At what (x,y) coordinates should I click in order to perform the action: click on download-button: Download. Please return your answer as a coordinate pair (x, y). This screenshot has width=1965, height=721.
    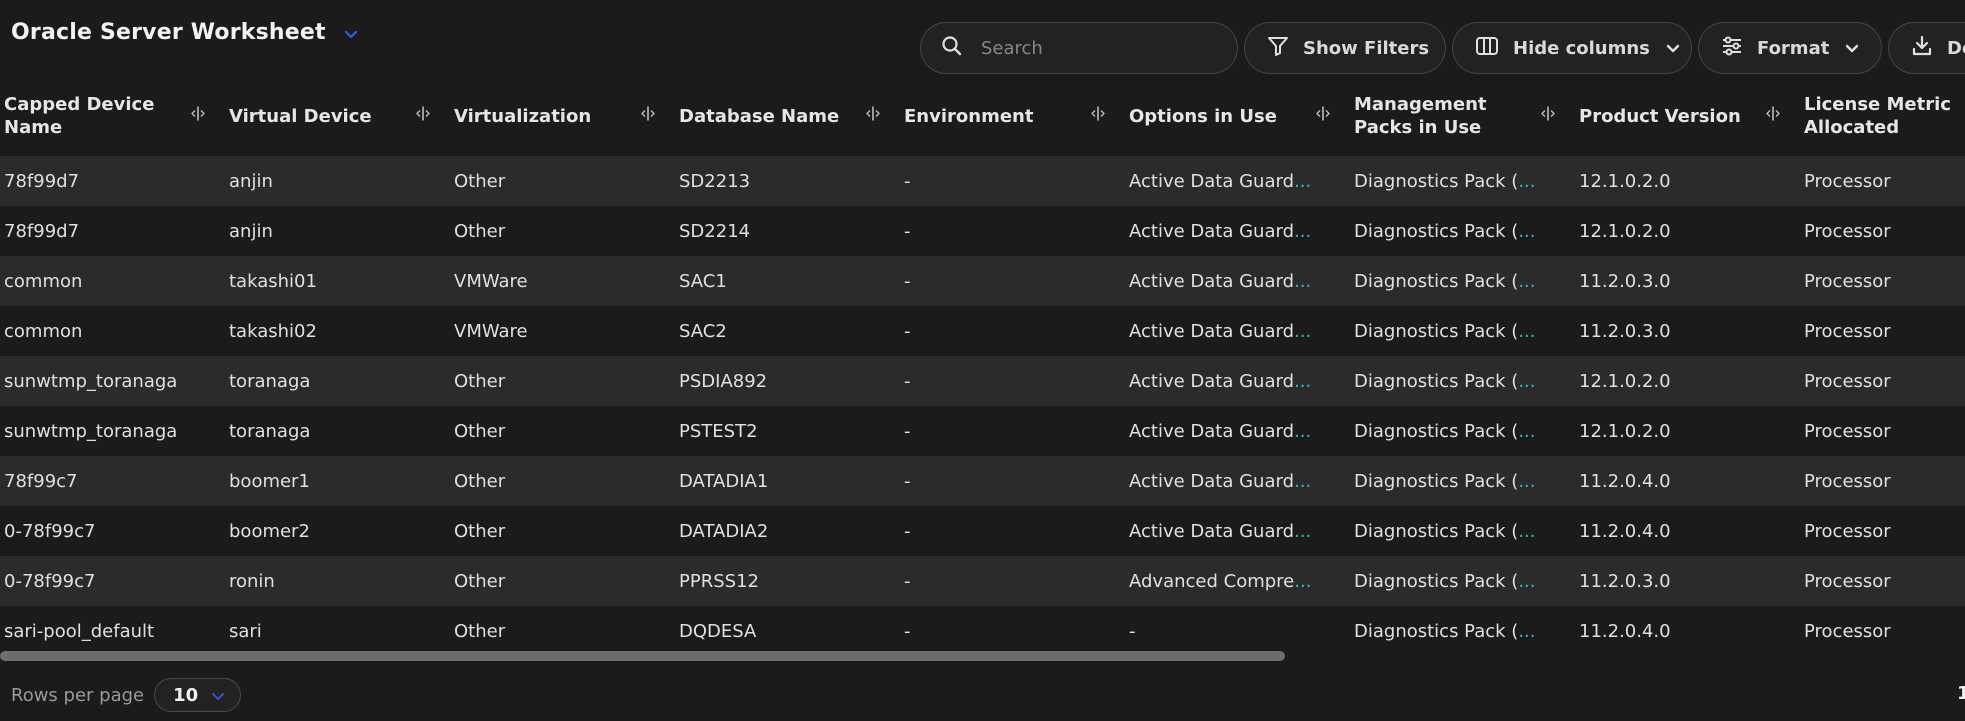
    Looking at the image, I should click on (1926, 48).